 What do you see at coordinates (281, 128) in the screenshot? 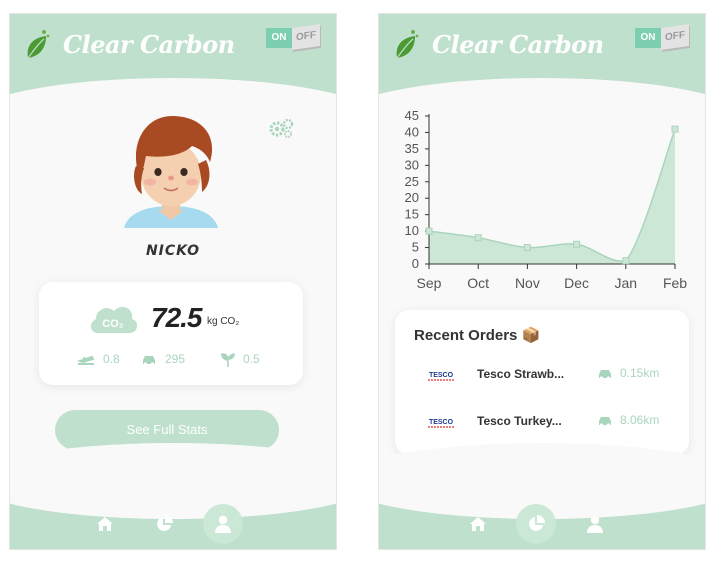
I see `settings-gear-icon` at bounding box center [281, 128].